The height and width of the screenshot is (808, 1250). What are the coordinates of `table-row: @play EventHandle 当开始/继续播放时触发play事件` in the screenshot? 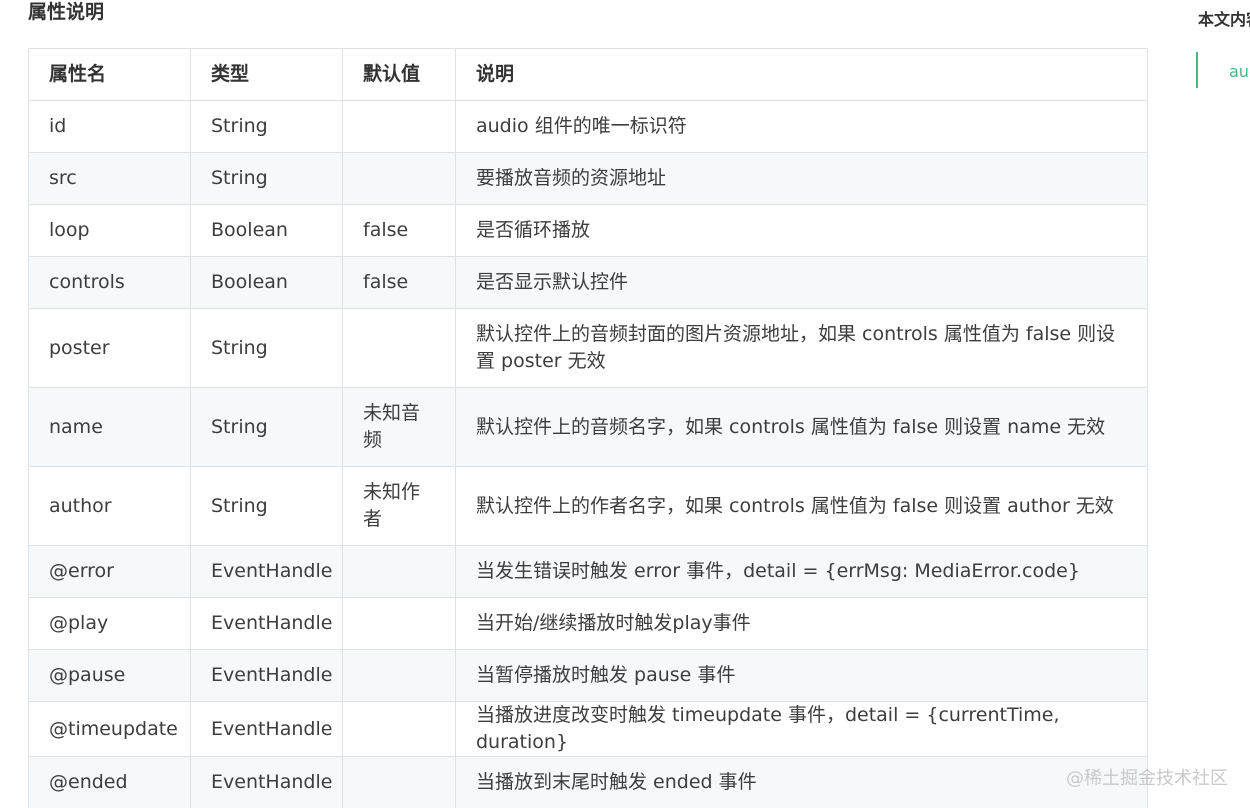 It's located at (588, 623).